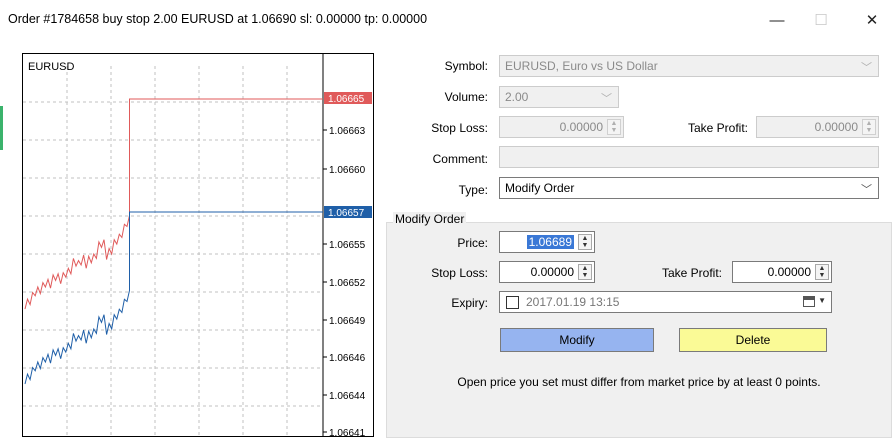 This screenshot has height=448, width=895. What do you see at coordinates (822, 300) in the screenshot?
I see `dropdown-arrow-icon: ▼` at bounding box center [822, 300].